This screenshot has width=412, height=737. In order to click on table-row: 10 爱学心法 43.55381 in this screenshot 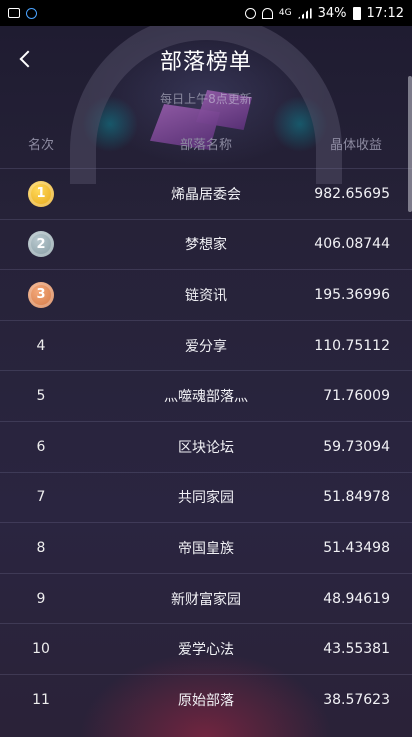, I will do `click(206, 648)`.